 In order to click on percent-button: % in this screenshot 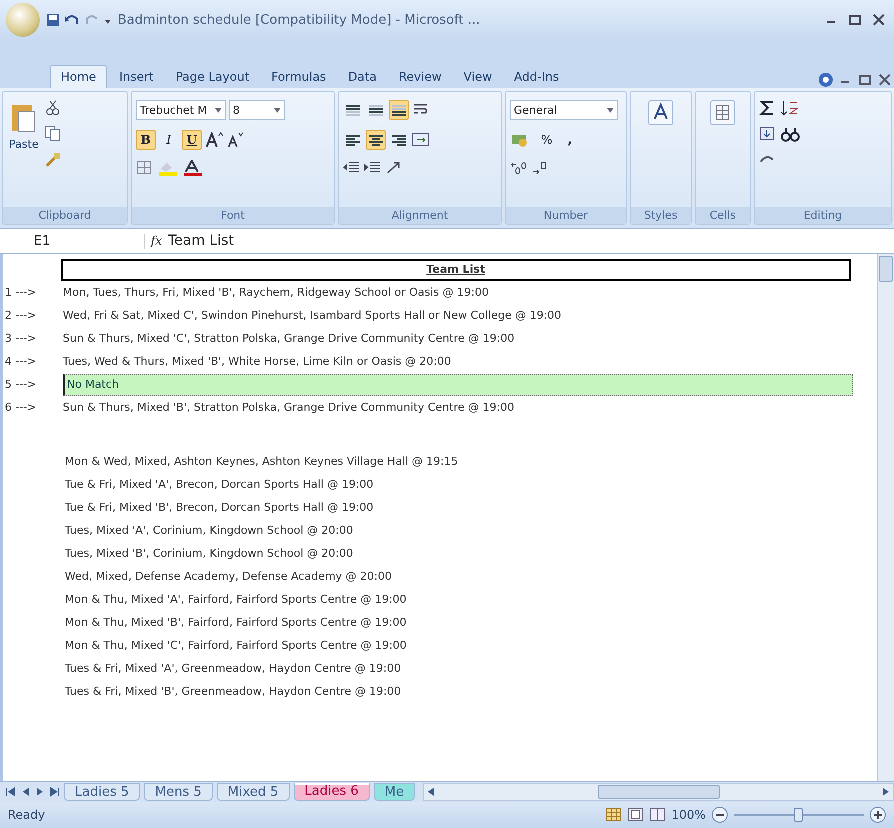, I will do `click(547, 140)`.